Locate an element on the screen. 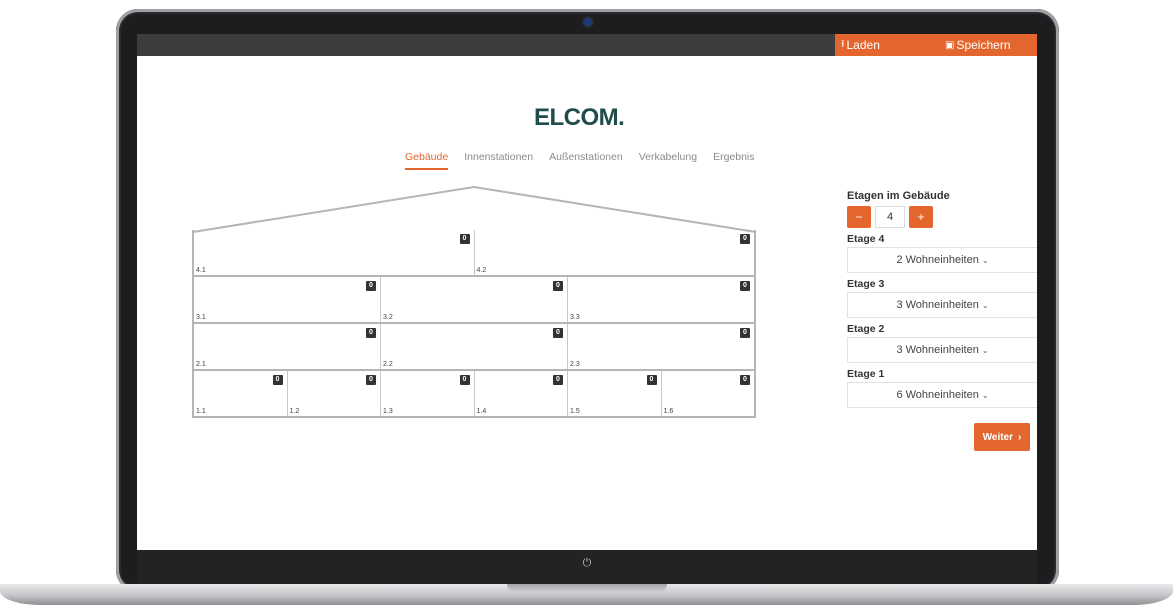 The width and height of the screenshot is (1173, 609). floor-3-units-select: 3 Wohneinheiten ⌄ is located at coordinates (942, 305).